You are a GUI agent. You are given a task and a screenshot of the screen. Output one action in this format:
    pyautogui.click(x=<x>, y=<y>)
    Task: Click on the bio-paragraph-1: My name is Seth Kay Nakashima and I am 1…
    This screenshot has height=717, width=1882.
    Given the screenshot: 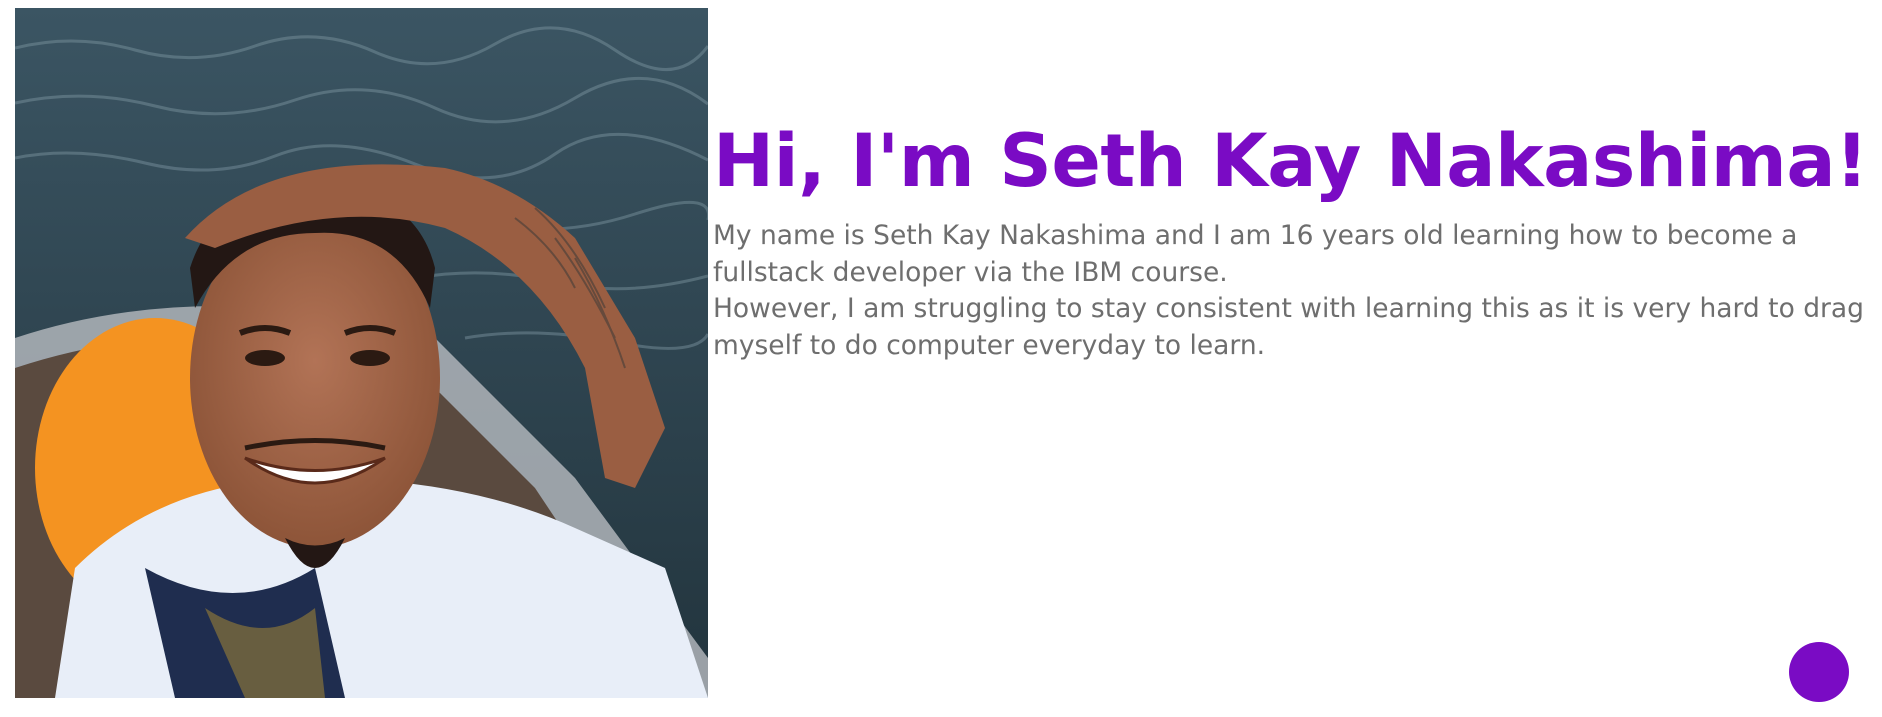 What is the action you would take?
    pyautogui.click(x=1255, y=254)
    